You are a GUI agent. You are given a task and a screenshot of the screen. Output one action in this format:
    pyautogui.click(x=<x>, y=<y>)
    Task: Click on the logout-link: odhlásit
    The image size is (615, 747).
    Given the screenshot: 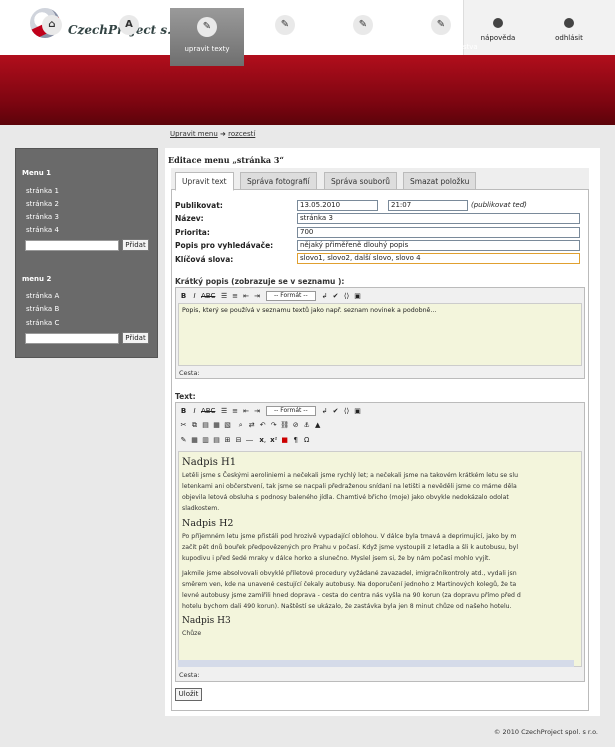 What is the action you would take?
    pyautogui.click(x=569, y=30)
    